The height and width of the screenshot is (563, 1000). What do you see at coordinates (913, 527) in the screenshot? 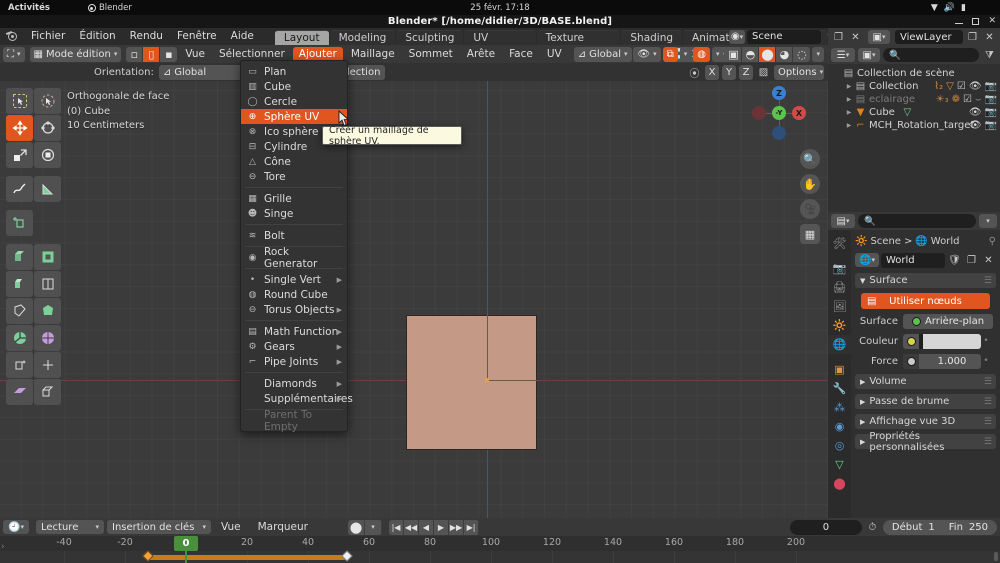
I see `start-frame-group: Début 1` at bounding box center [913, 527].